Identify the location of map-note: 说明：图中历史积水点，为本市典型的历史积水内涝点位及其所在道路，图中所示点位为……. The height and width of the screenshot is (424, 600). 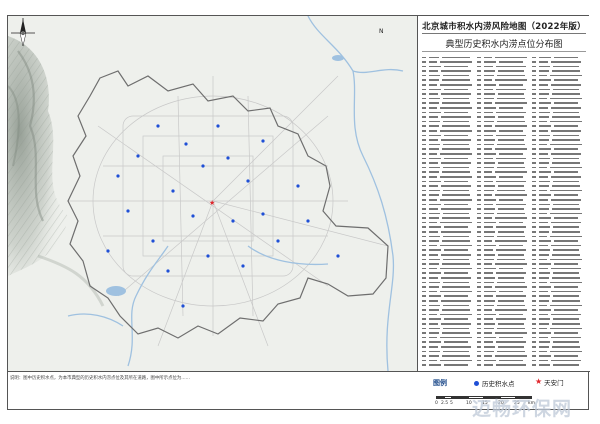
(100, 378).